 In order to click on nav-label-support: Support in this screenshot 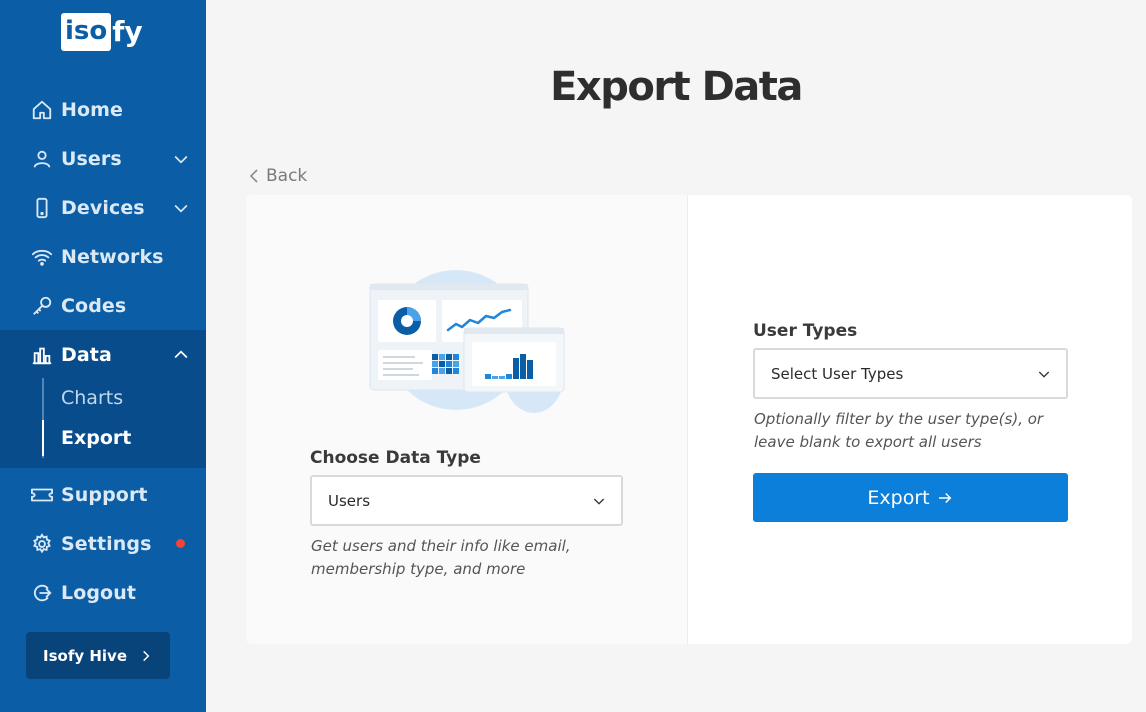, I will do `click(104, 495)`.